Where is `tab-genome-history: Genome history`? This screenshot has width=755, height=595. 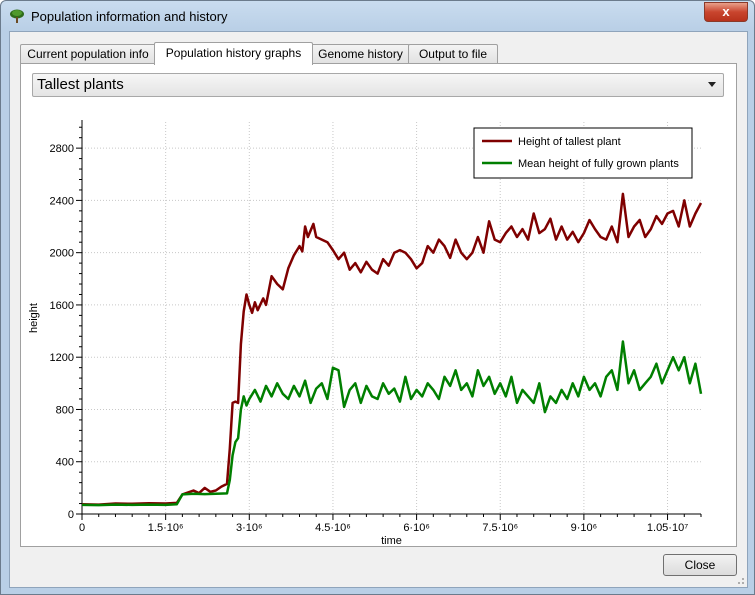 tab-genome-history: Genome history is located at coordinates (360, 54).